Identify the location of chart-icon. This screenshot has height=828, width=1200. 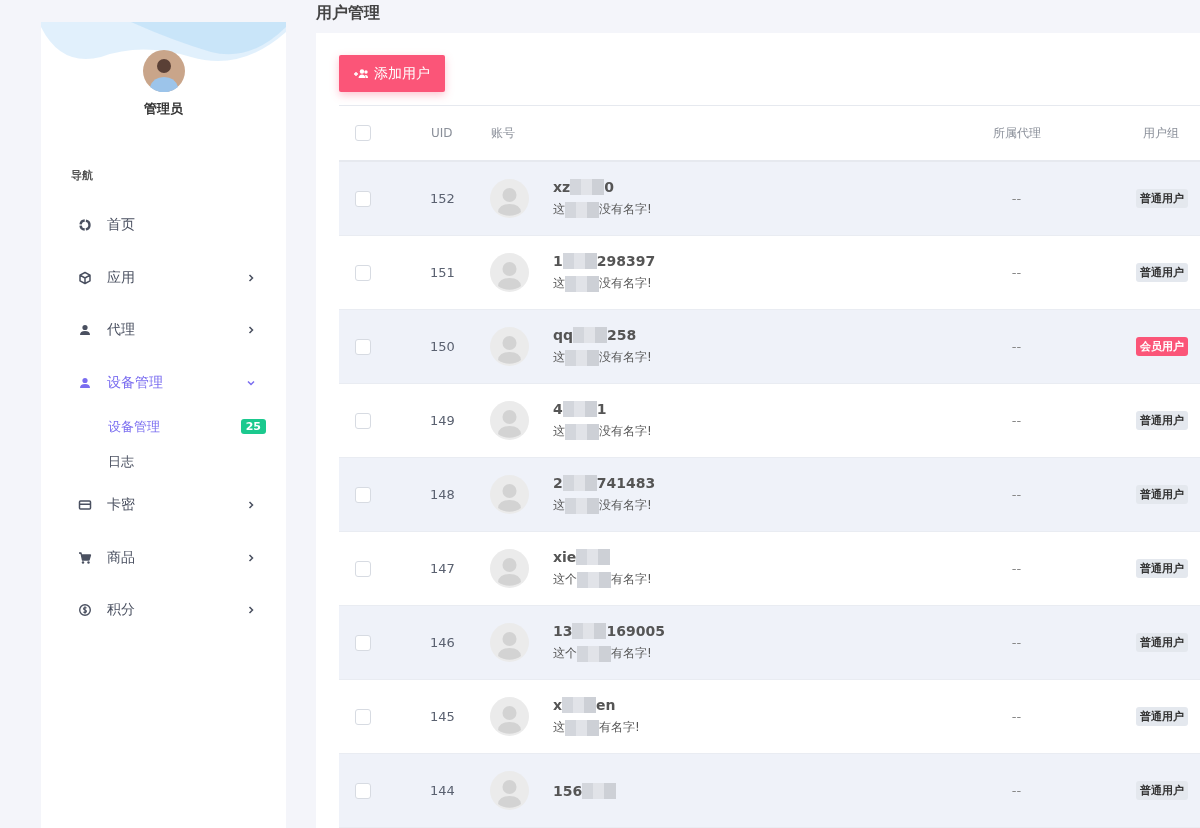
(85, 225).